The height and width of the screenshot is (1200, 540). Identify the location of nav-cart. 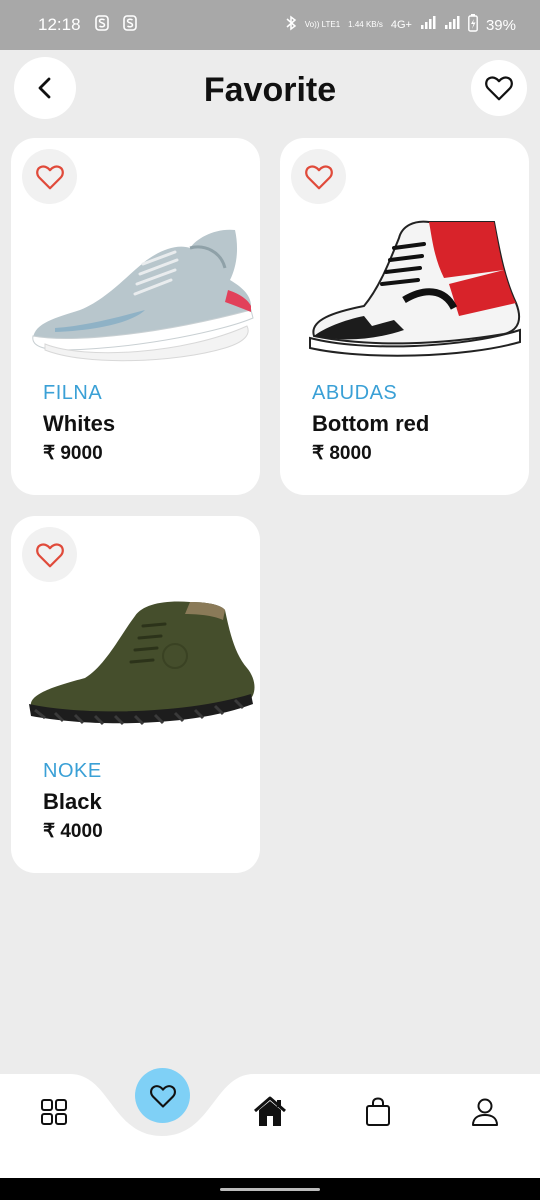
(378, 1112).